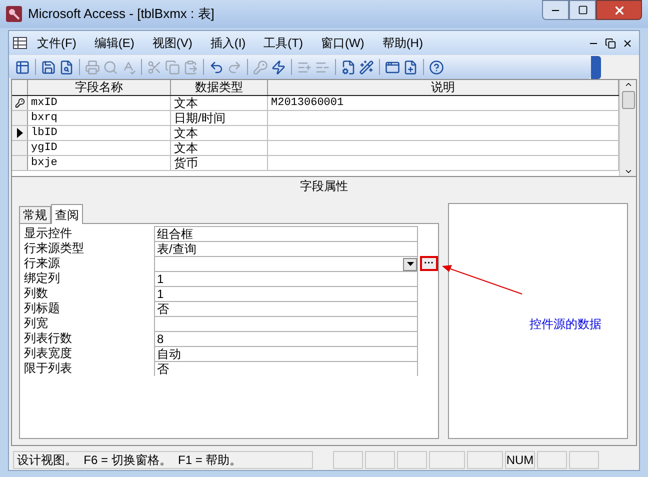  What do you see at coordinates (163, 460) in the screenshot?
I see `status-message: 设计视图。 F6 = 切换窗格。 F1 = 帮助。` at bounding box center [163, 460].